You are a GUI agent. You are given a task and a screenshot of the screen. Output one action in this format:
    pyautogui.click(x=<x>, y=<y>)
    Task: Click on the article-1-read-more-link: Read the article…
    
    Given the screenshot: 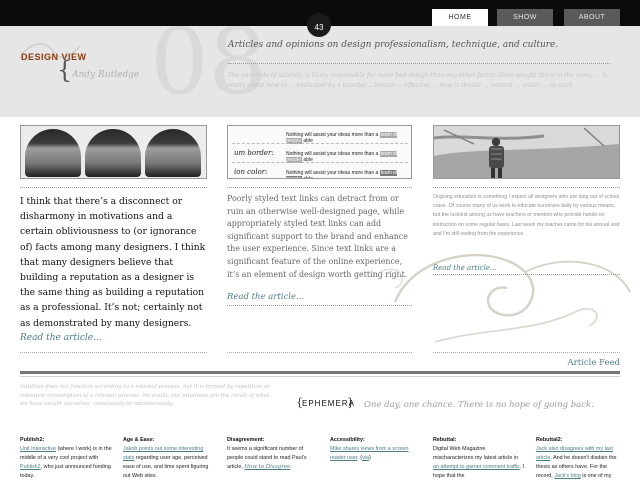 What is the action you would take?
    pyautogui.click(x=61, y=338)
    